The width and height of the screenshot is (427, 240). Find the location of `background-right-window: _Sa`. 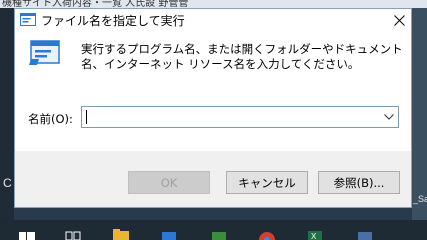

background-right-window: _Sa is located at coordinates (419, 114).